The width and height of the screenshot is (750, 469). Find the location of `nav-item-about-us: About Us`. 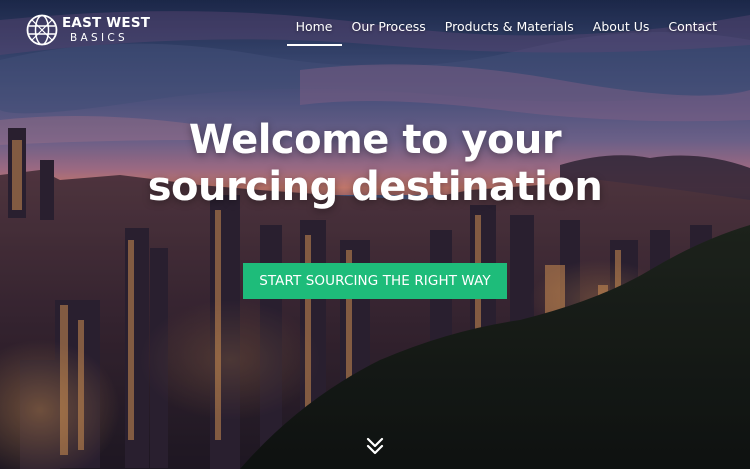

nav-item-about-us: About Us is located at coordinates (621, 30).